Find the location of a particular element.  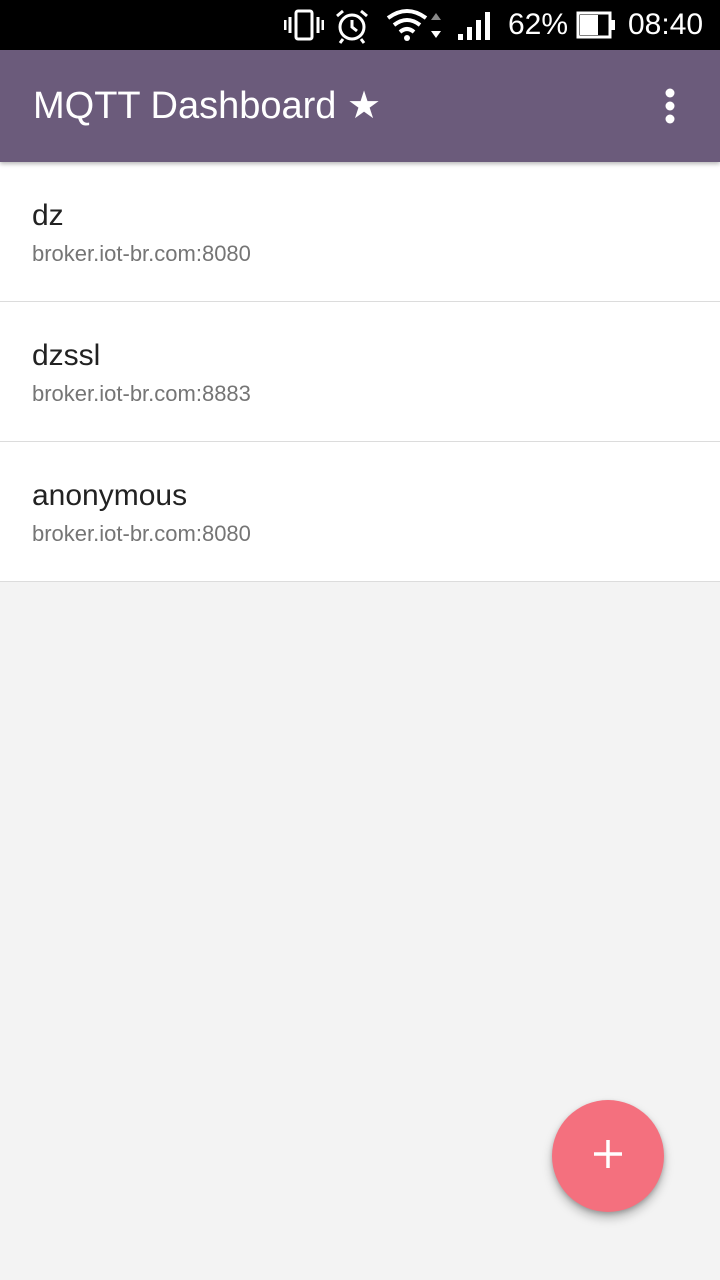

overflow-menu-button is located at coordinates (670, 108).